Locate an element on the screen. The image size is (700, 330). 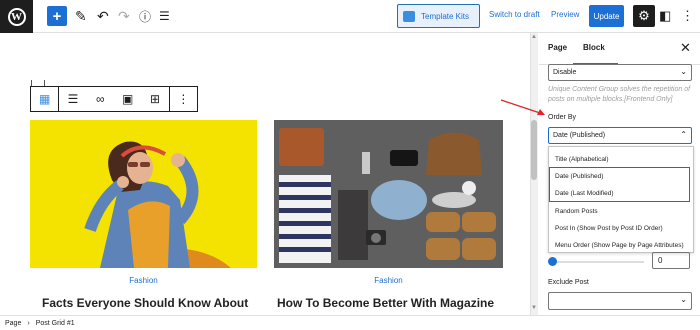
scroll-down-arrow-icon: ▼ is located at coordinates (534, 308).